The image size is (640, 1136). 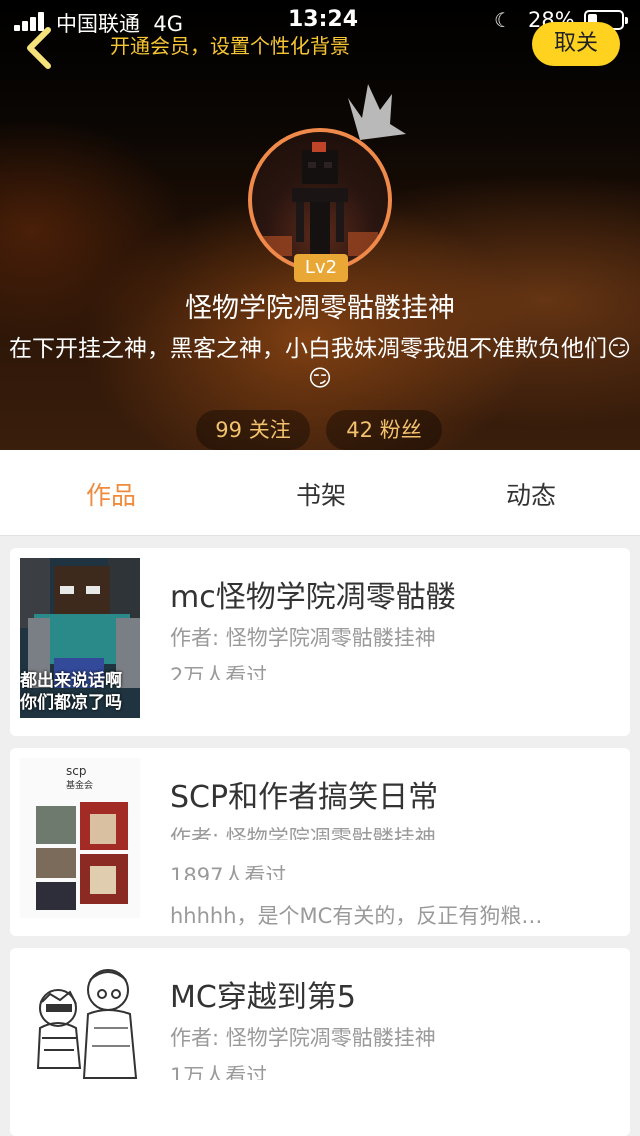 I want to click on bio: 在下开挂之神，黑客之神，小白我妹凋零我姐不准欺负他们😏😏, so click(x=320, y=364).